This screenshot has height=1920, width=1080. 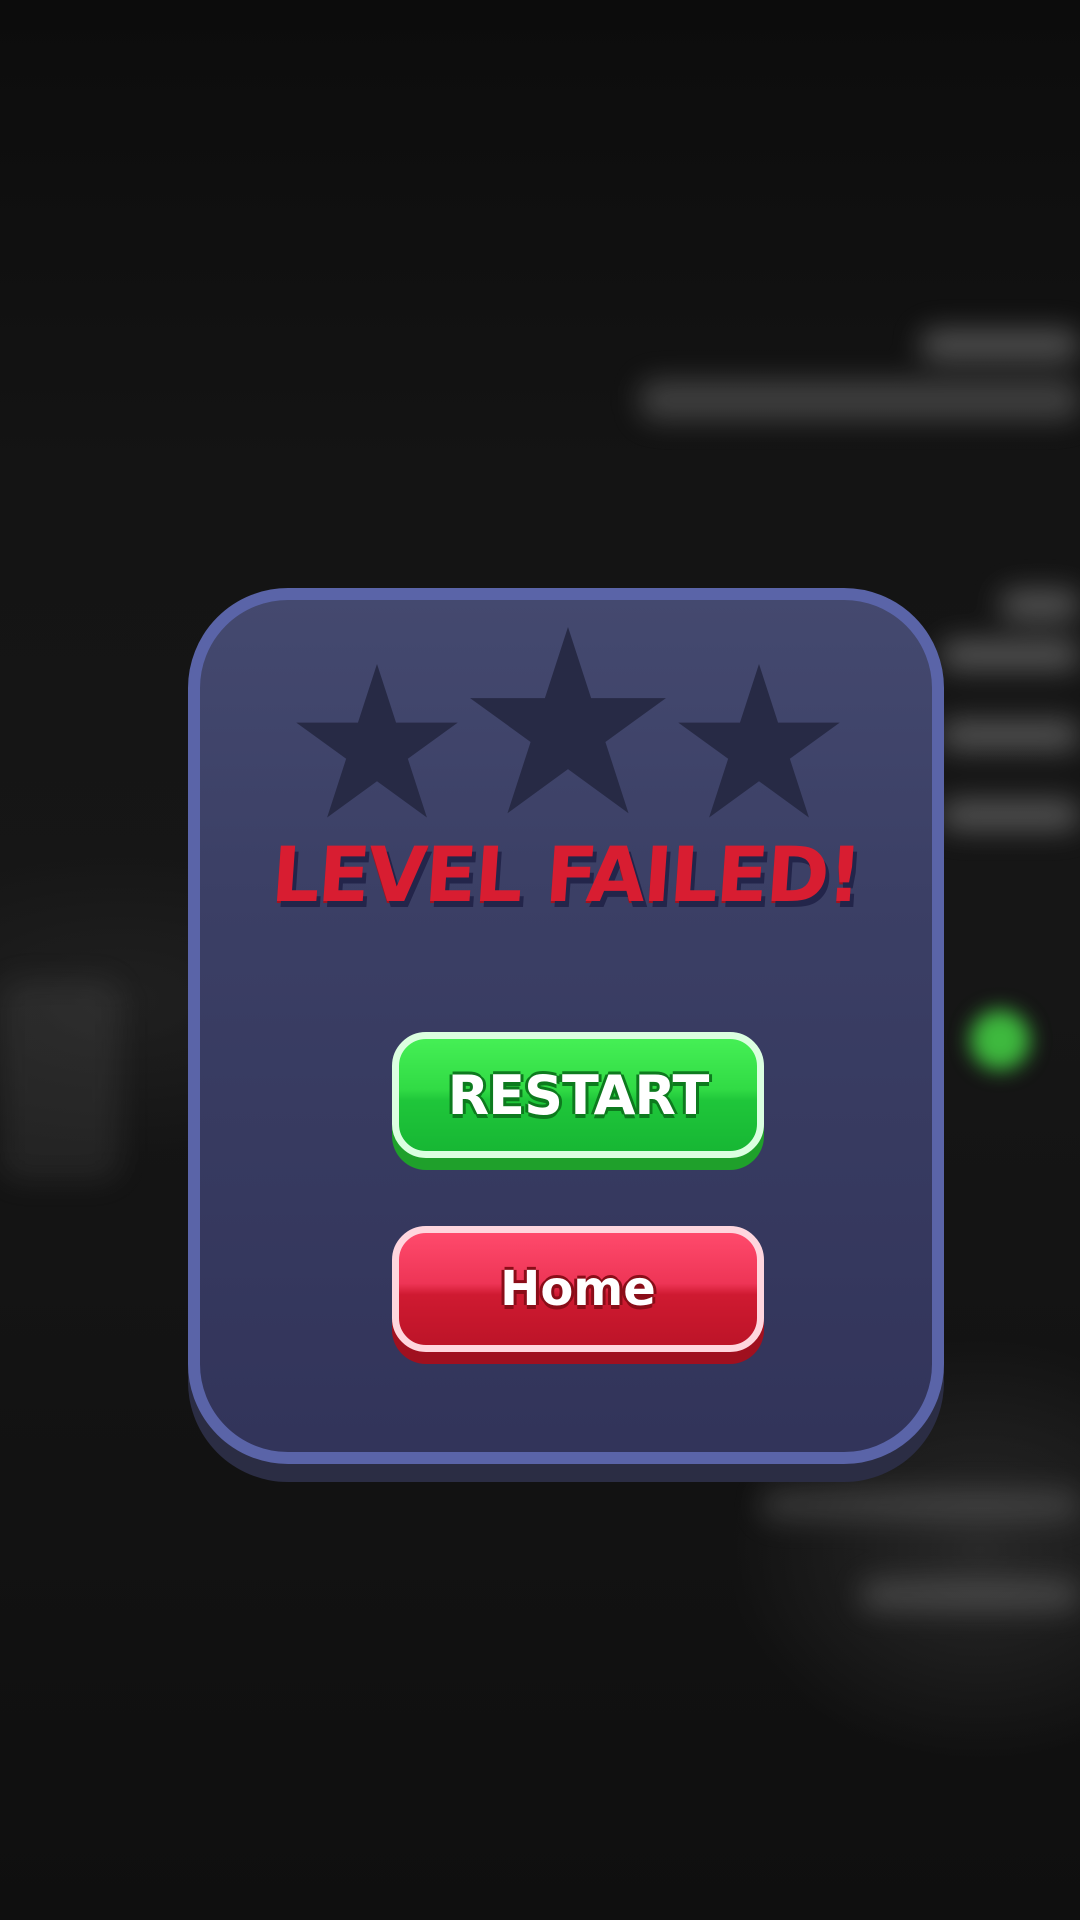 What do you see at coordinates (566, 874) in the screenshot?
I see `level-failed-title: LEVEL FAILED!` at bounding box center [566, 874].